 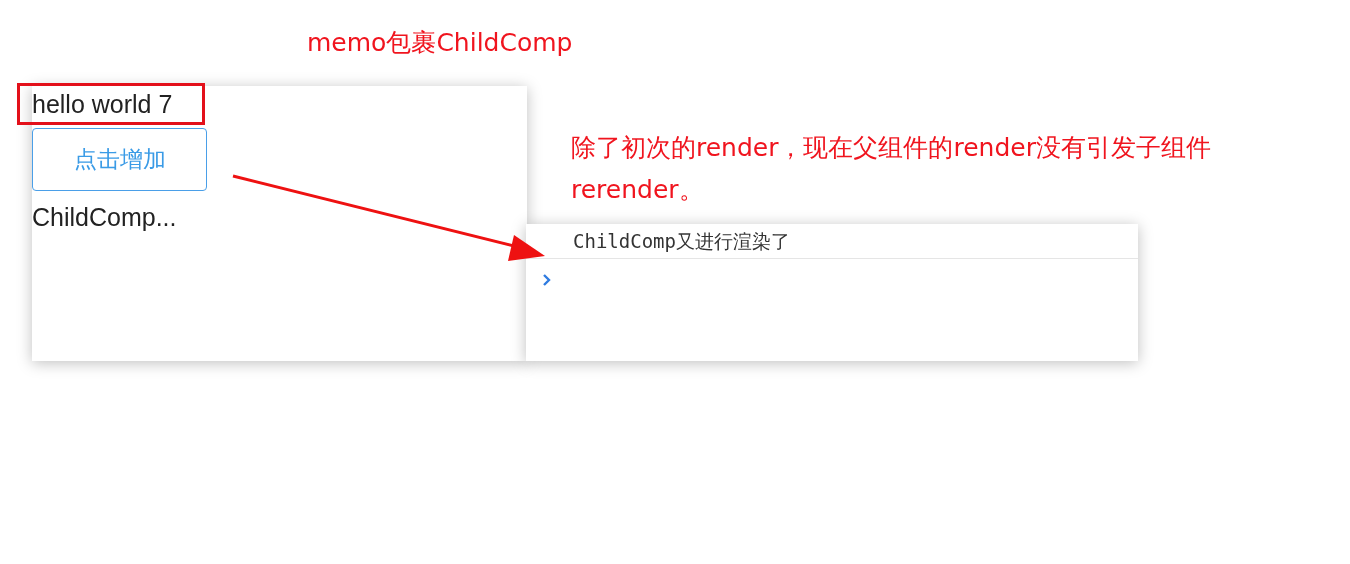 I want to click on prompt-chevron-icon, so click(x=547, y=279).